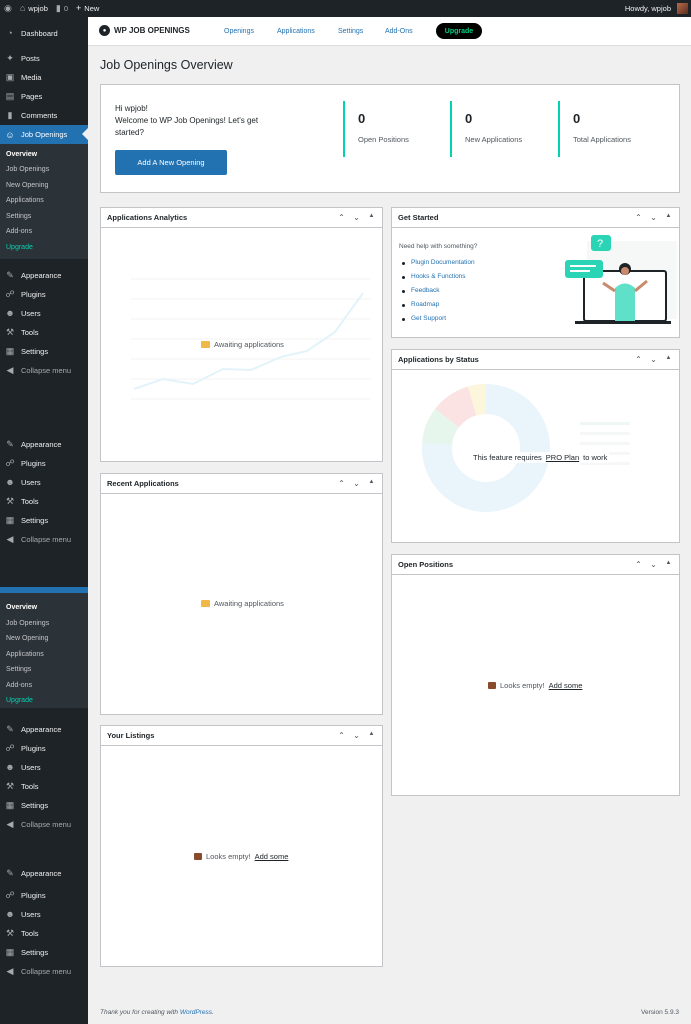 The width and height of the screenshot is (691, 1024). Describe the element at coordinates (44, 58) in the screenshot. I see `menu-posts: ✦ Posts` at that location.